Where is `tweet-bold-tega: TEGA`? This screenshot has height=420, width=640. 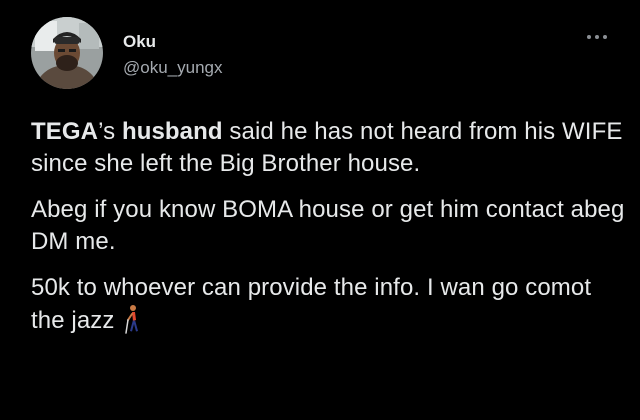 tweet-bold-tega: TEGA is located at coordinates (65, 131).